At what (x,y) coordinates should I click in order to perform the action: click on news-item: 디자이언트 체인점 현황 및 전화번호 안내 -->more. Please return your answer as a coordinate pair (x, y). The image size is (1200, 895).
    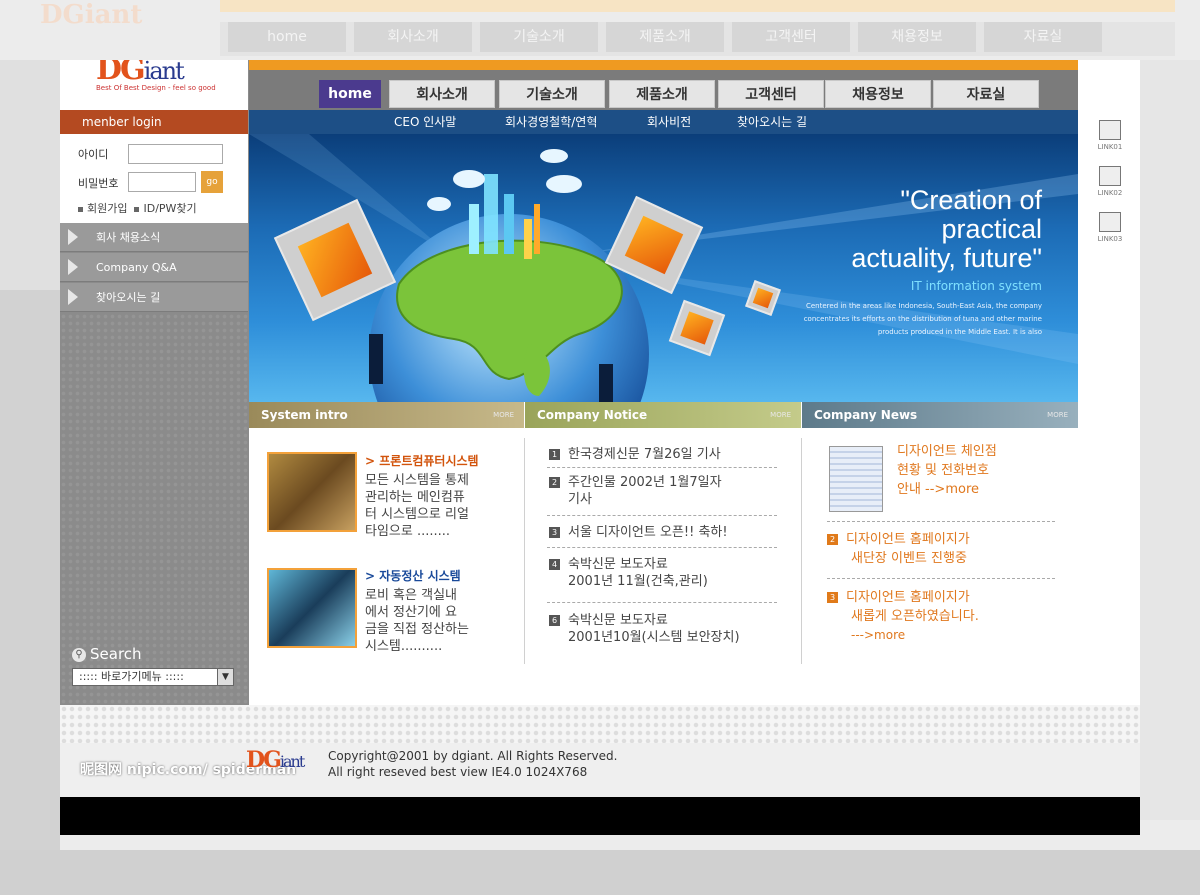
    Looking at the image, I should click on (947, 470).